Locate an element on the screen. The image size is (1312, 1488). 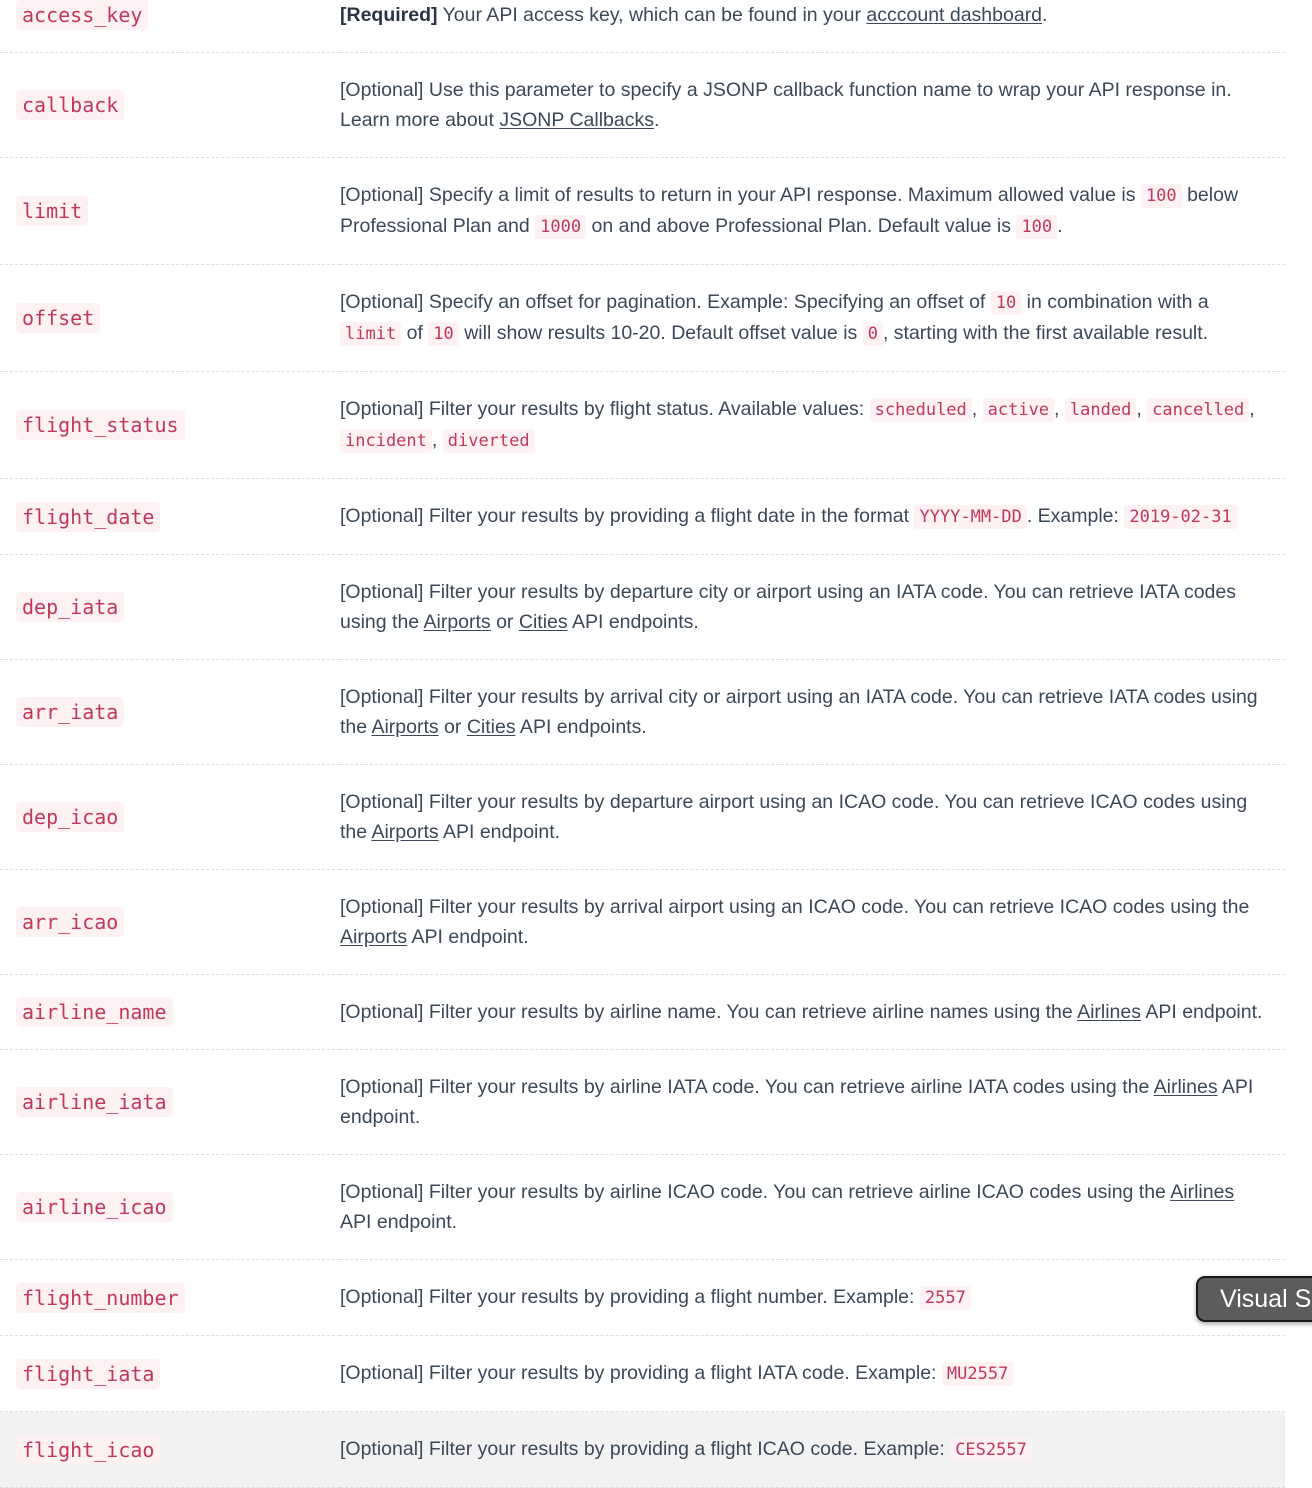
parameter-name-cell: arr_iata is located at coordinates (170, 712).